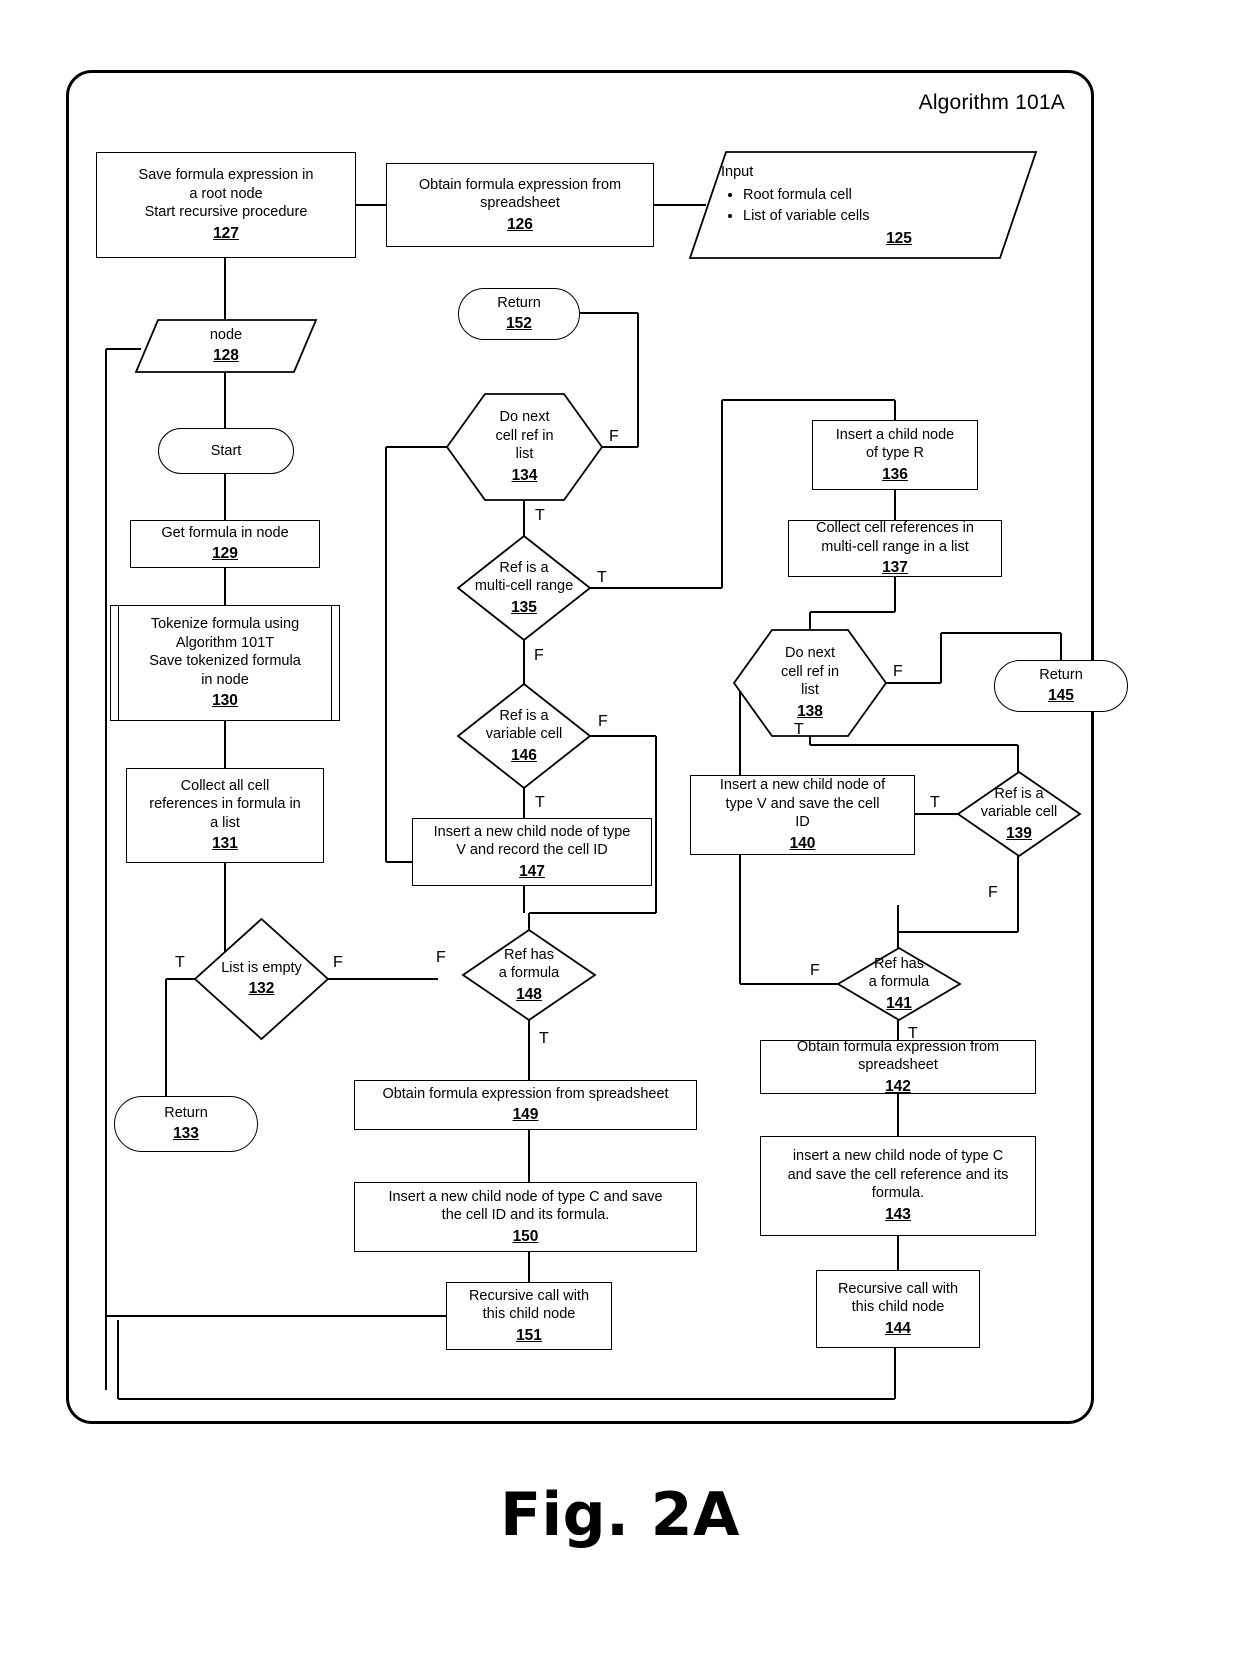 Image resolution: width=1240 pixels, height=1667 pixels. What do you see at coordinates (225, 642) in the screenshot?
I see `node-130-line2: Algorithm 101T` at bounding box center [225, 642].